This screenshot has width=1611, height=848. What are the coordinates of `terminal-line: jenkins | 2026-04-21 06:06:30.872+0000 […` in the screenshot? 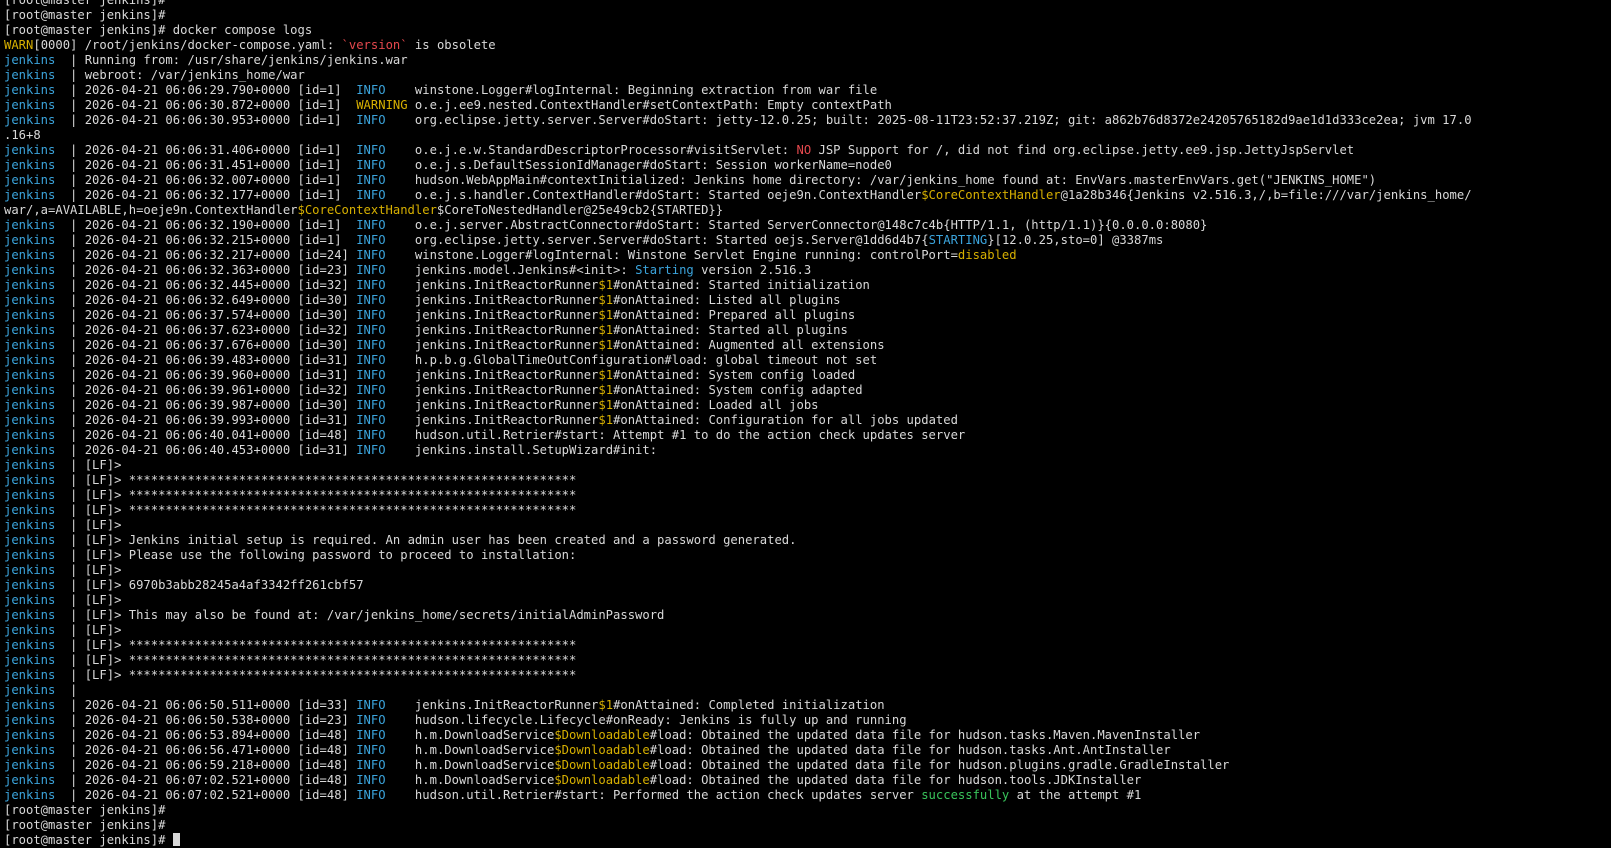 It's located at (805, 105).